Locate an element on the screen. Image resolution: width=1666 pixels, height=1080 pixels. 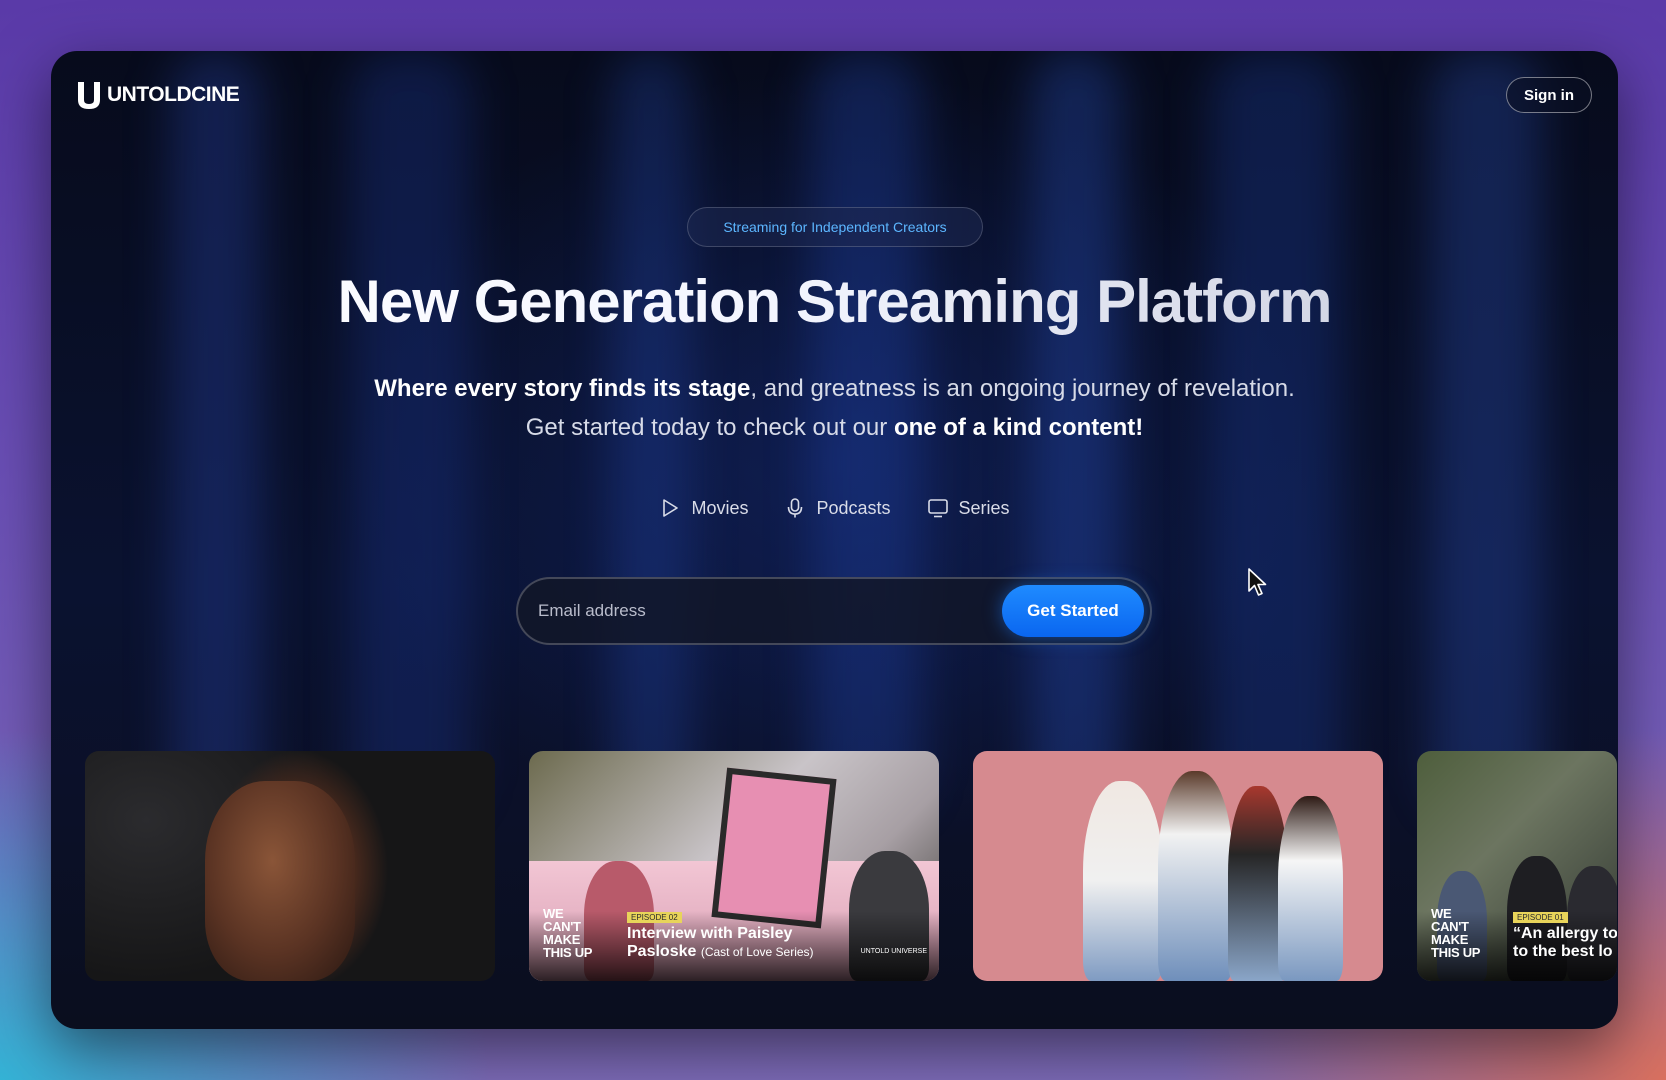
content-type-label: Movies is located at coordinates (720, 507).